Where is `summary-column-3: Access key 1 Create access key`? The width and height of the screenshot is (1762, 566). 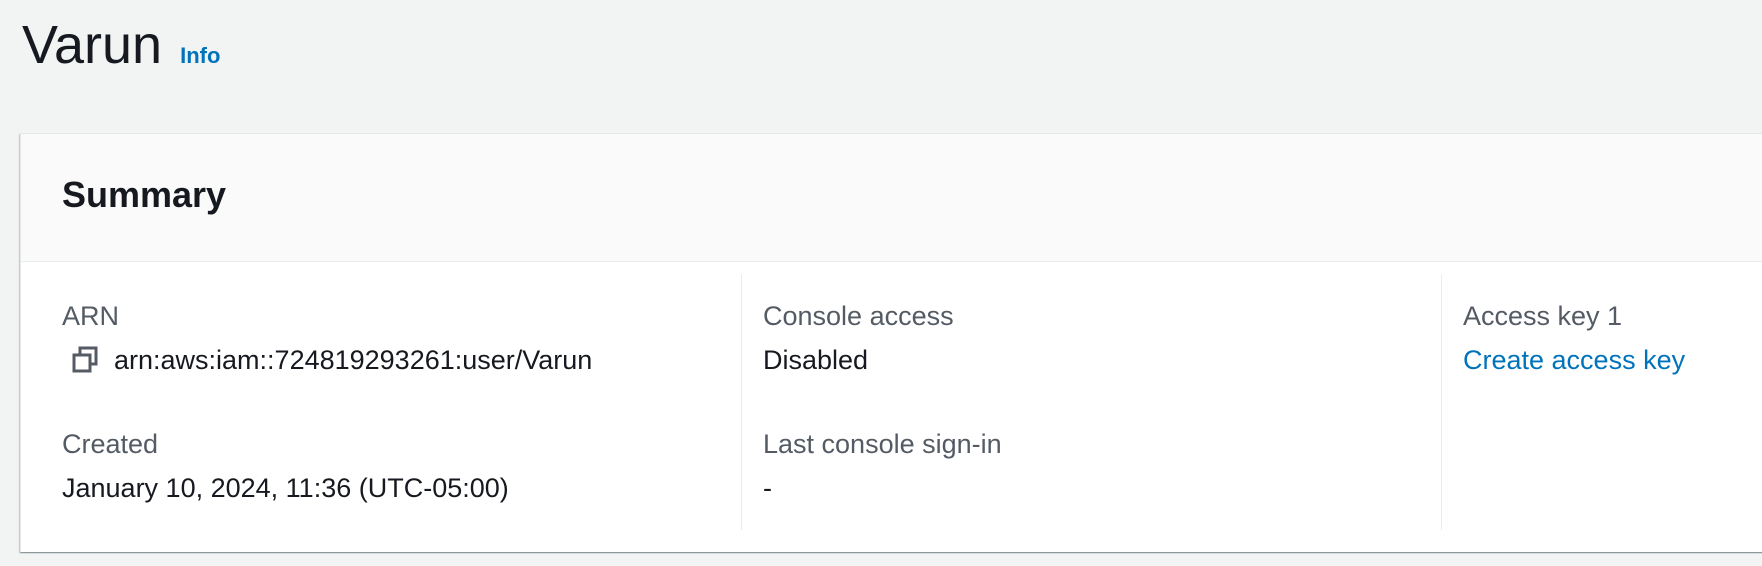 summary-column-3: Access key 1 Create access key is located at coordinates (1601, 402).